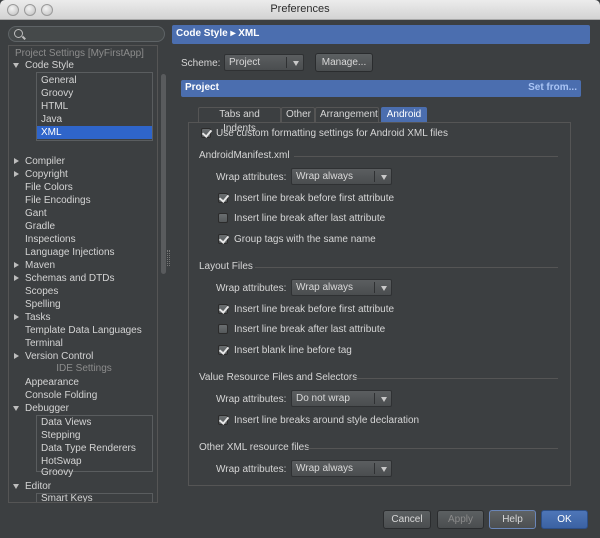 This screenshot has height=538, width=600. I want to click on tree-item-debugger: Debugger, so click(83, 408).